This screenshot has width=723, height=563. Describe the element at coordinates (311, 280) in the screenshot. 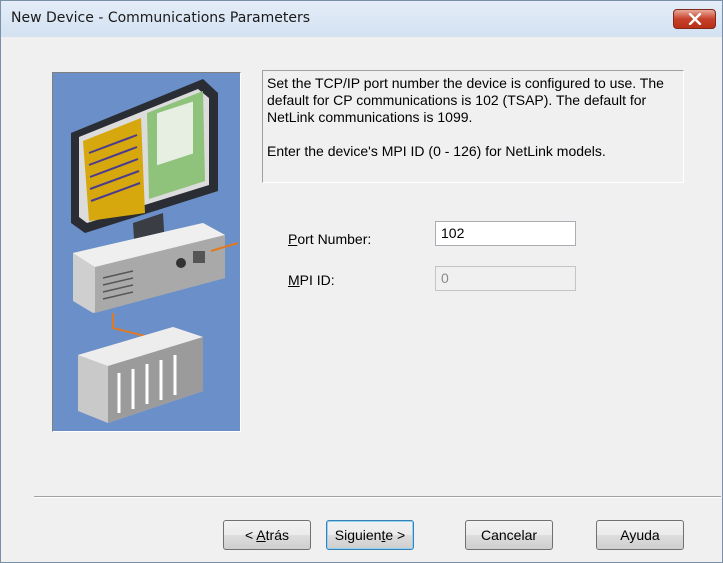

I see `mpi-id-label: MPI ID:` at that location.